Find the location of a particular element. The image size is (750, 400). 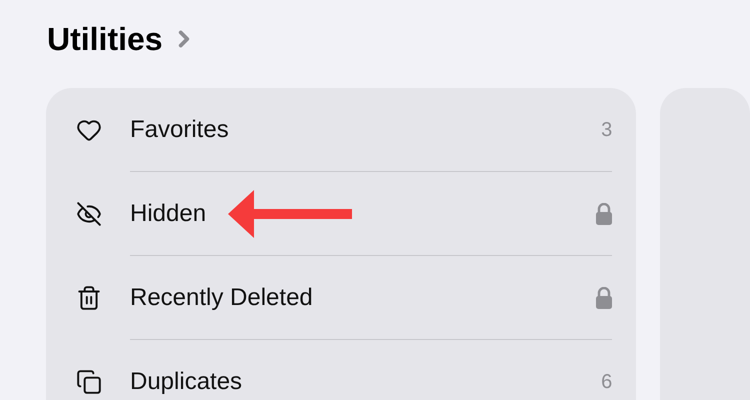

item-label: Recently Deleted is located at coordinates (221, 297).